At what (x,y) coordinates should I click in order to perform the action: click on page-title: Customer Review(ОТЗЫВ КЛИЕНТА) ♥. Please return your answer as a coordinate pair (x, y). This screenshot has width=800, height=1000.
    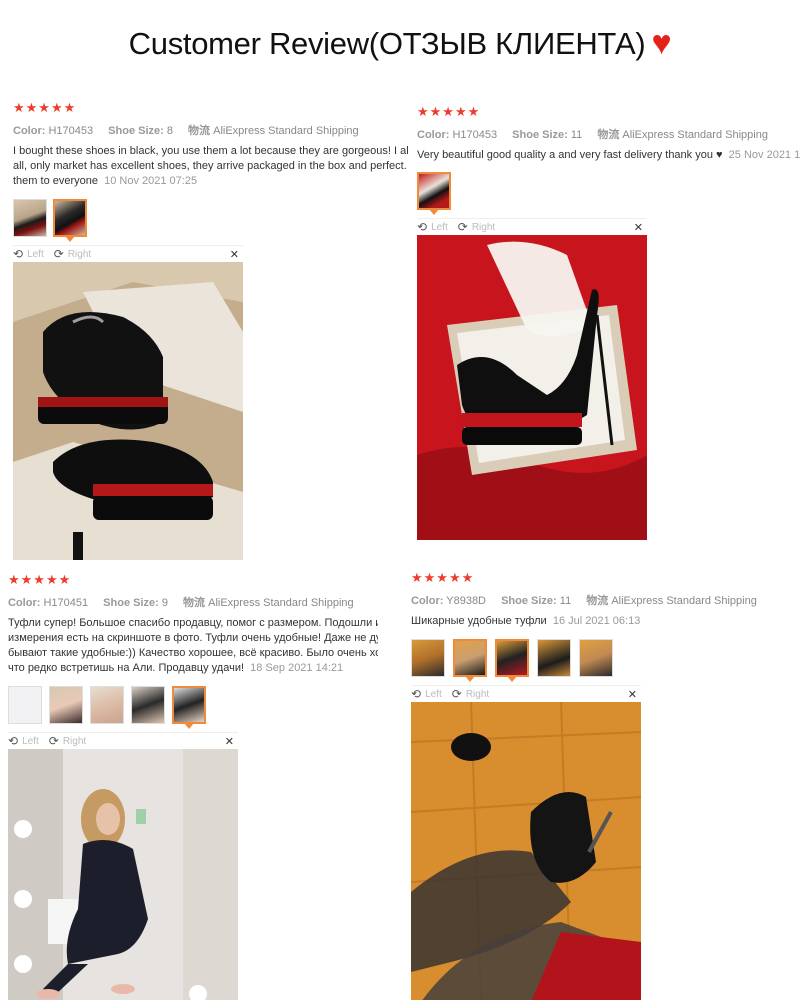
    Looking at the image, I should click on (400, 43).